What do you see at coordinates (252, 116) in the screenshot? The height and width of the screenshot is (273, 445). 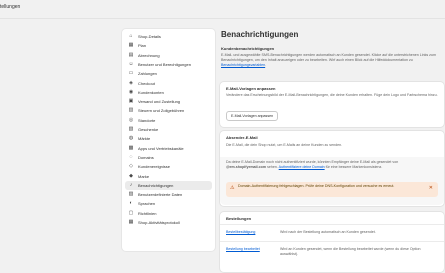 I see `customize-email-templates-button: E-Mail-Vorlagen anpassen` at bounding box center [252, 116].